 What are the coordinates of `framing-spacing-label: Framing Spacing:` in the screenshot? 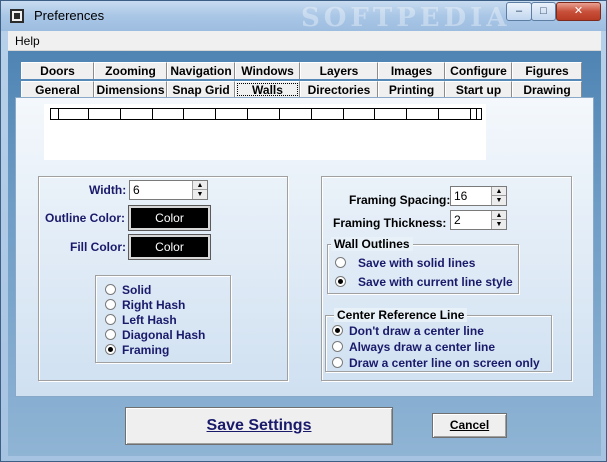 It's located at (400, 200).